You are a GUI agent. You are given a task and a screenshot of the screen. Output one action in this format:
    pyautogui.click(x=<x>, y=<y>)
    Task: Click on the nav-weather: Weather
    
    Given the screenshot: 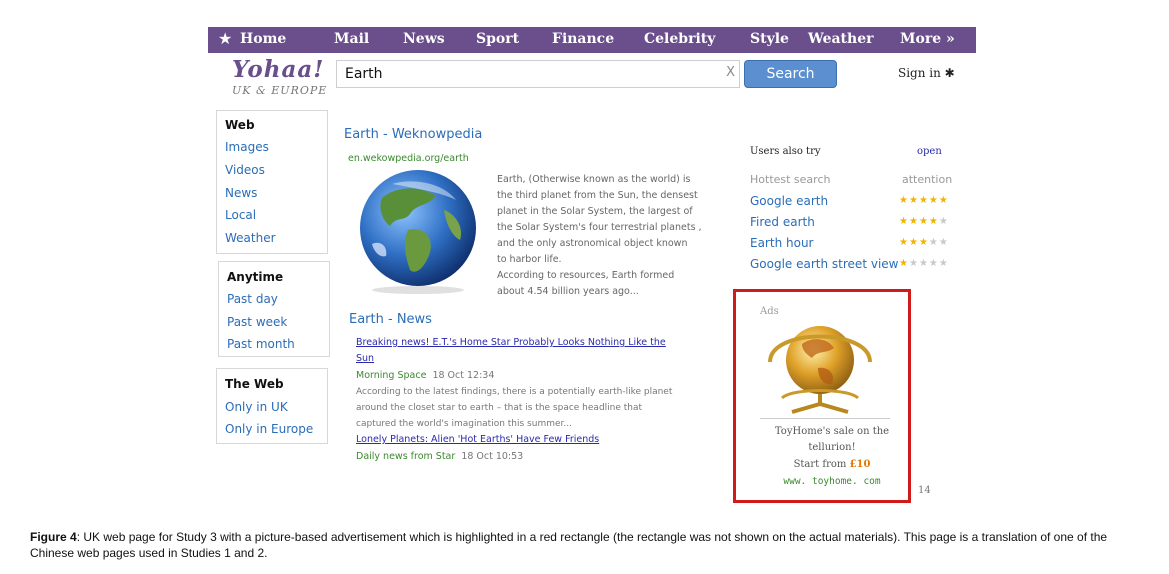 What is the action you would take?
    pyautogui.click(x=841, y=39)
    